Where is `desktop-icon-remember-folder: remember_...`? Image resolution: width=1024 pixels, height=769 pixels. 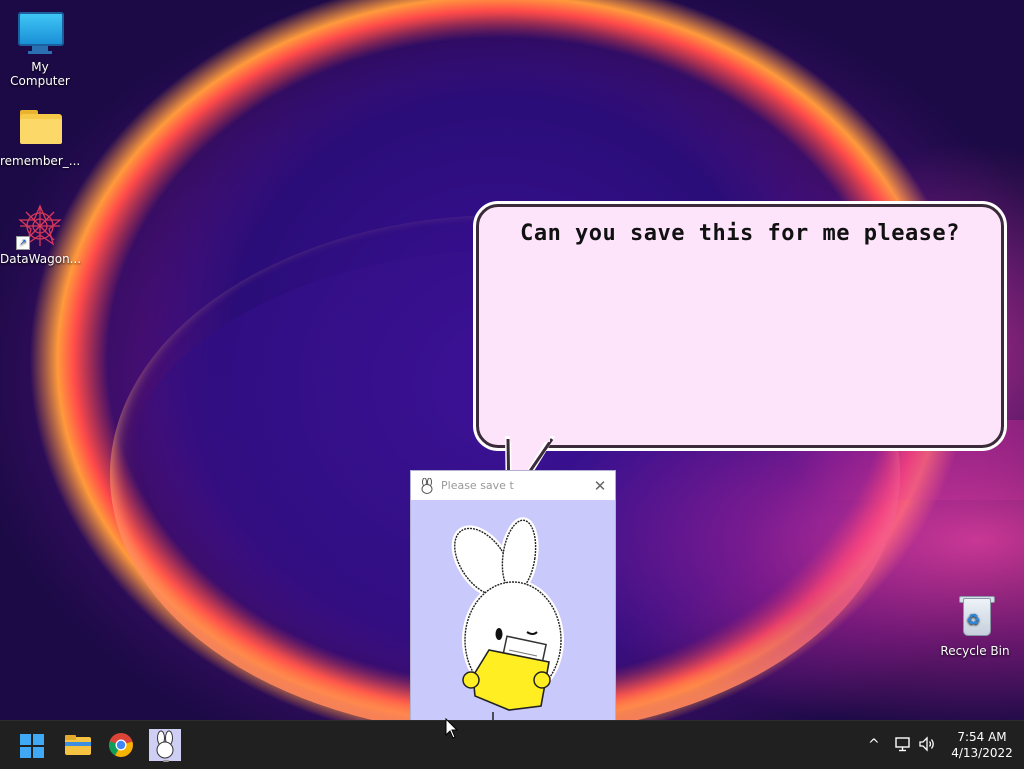 desktop-icon-remember-folder: remember_... is located at coordinates (40, 137).